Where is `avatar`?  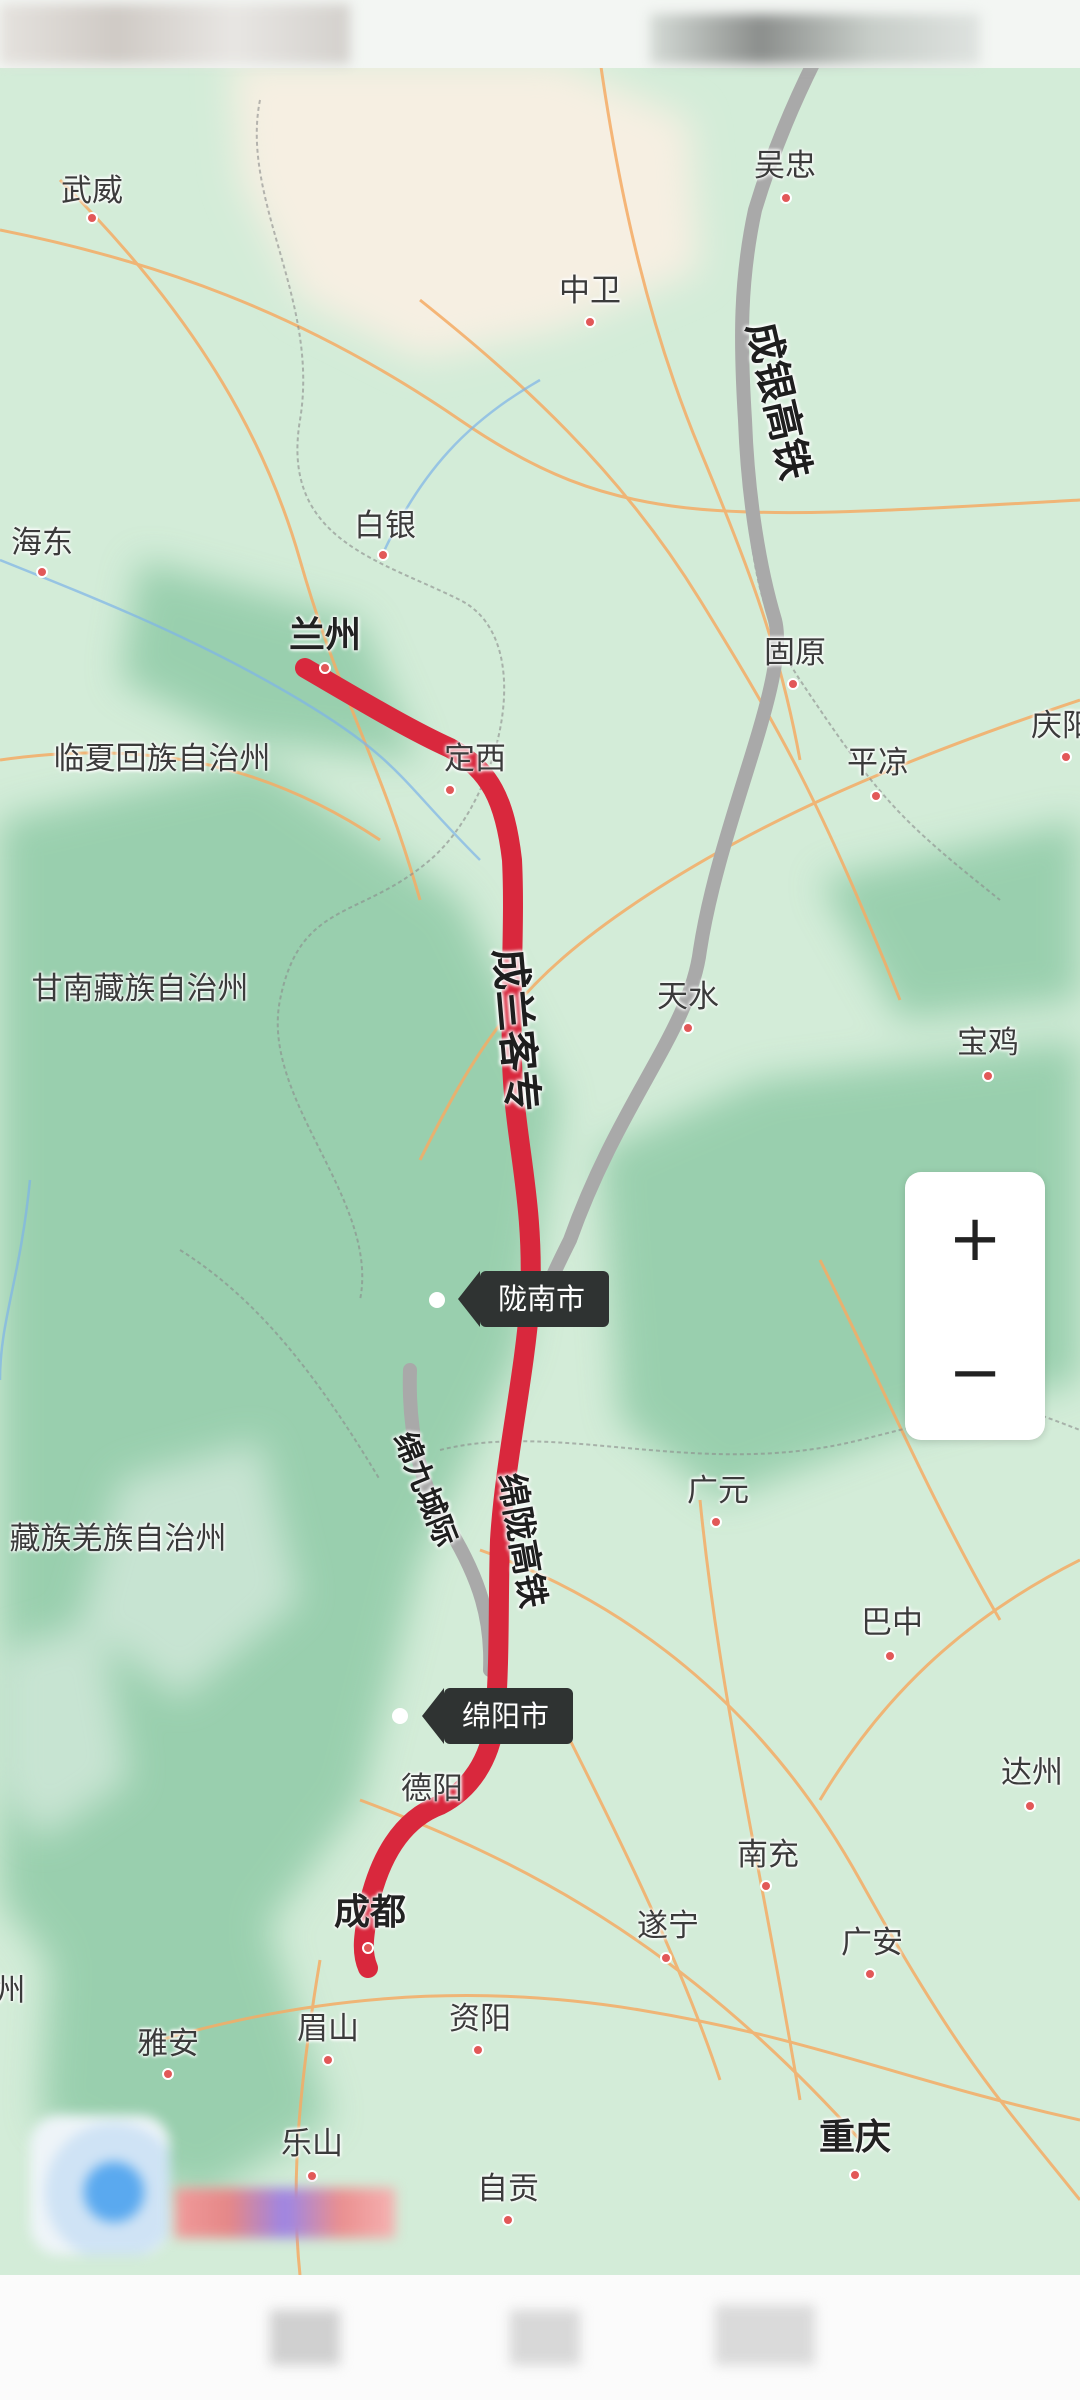
avatar is located at coordinates (100, 2185).